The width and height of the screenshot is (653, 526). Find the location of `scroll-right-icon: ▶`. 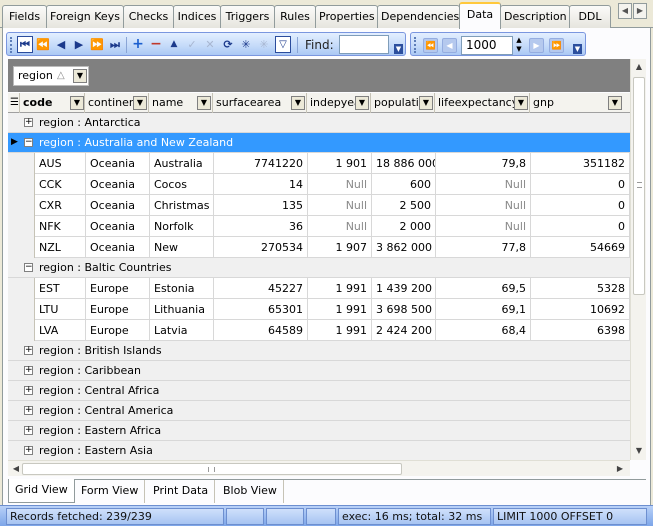

scroll-right-icon: ▶ is located at coordinates (620, 469).